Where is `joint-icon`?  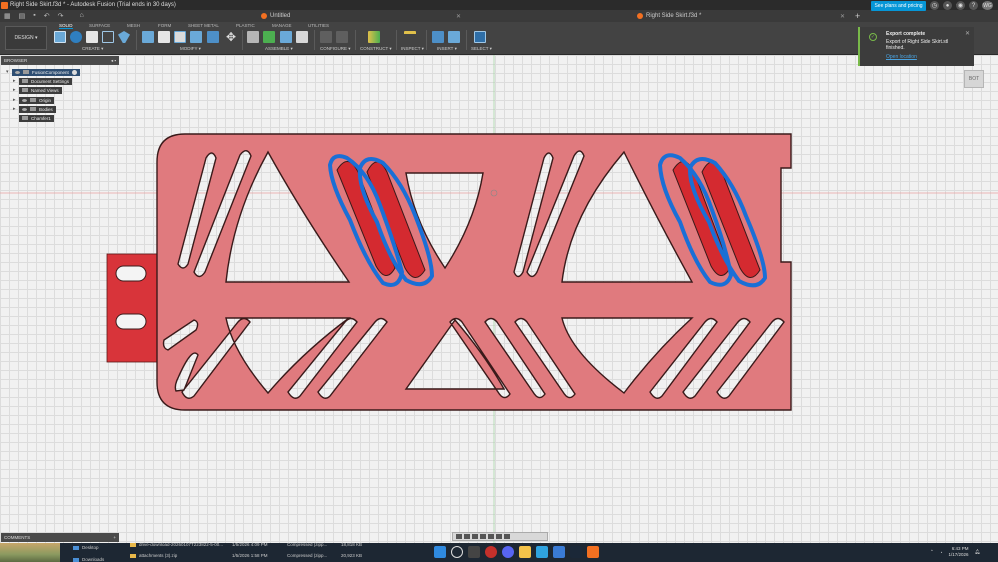
joint-icon is located at coordinates (269, 37).